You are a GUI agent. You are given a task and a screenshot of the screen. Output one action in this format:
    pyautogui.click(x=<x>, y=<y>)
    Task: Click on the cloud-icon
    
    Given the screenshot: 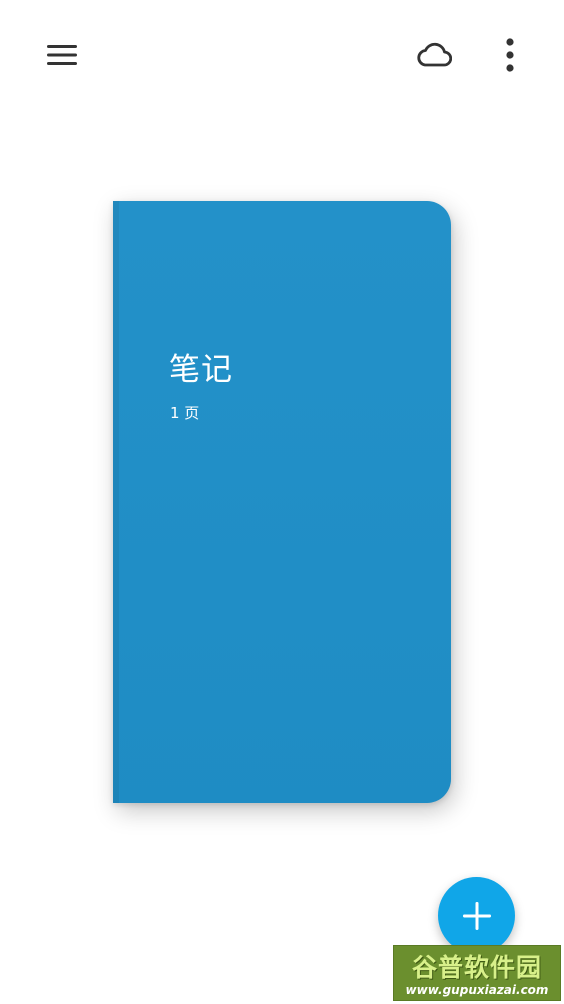 What is the action you would take?
    pyautogui.click(x=434, y=54)
    